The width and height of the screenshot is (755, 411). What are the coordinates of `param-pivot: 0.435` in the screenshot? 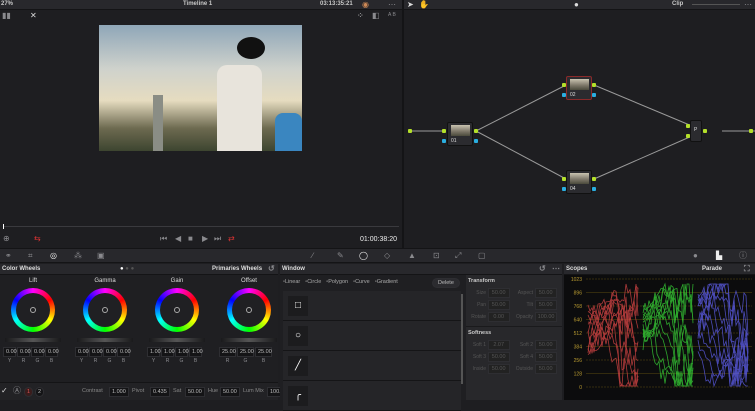 It's located at (160, 392).